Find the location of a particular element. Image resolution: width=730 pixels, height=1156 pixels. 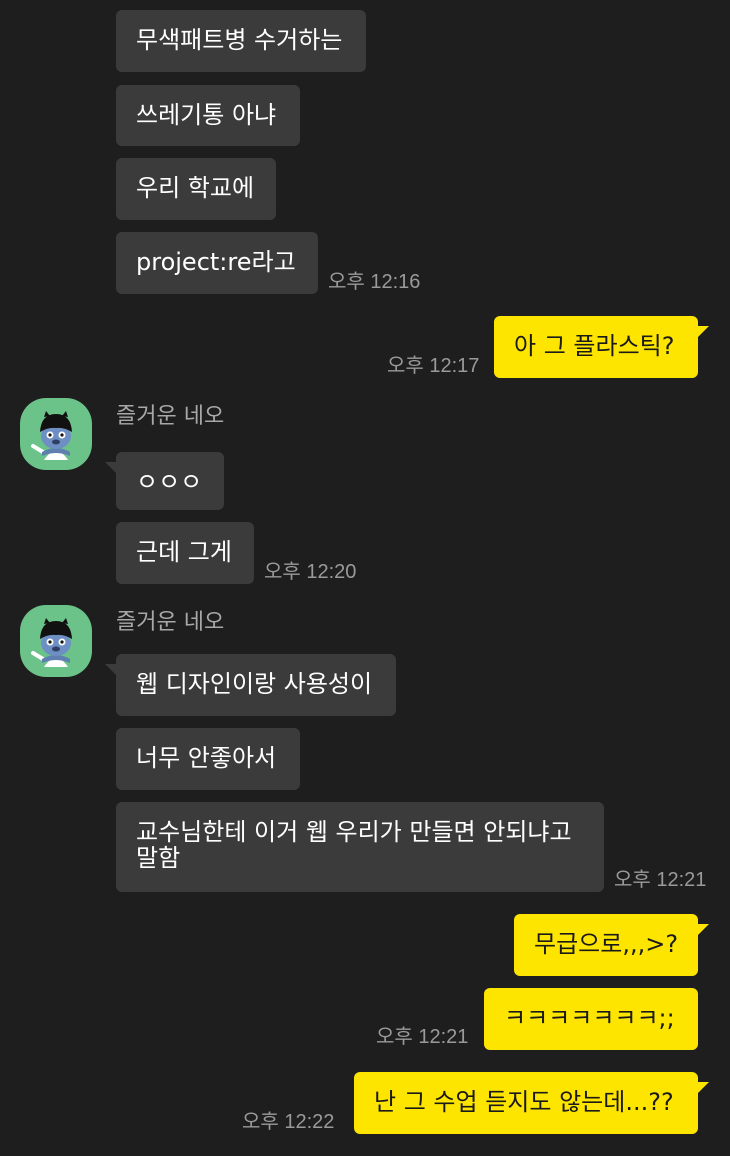

message-timestamp: 오후 12:22 is located at coordinates (288, 1122).